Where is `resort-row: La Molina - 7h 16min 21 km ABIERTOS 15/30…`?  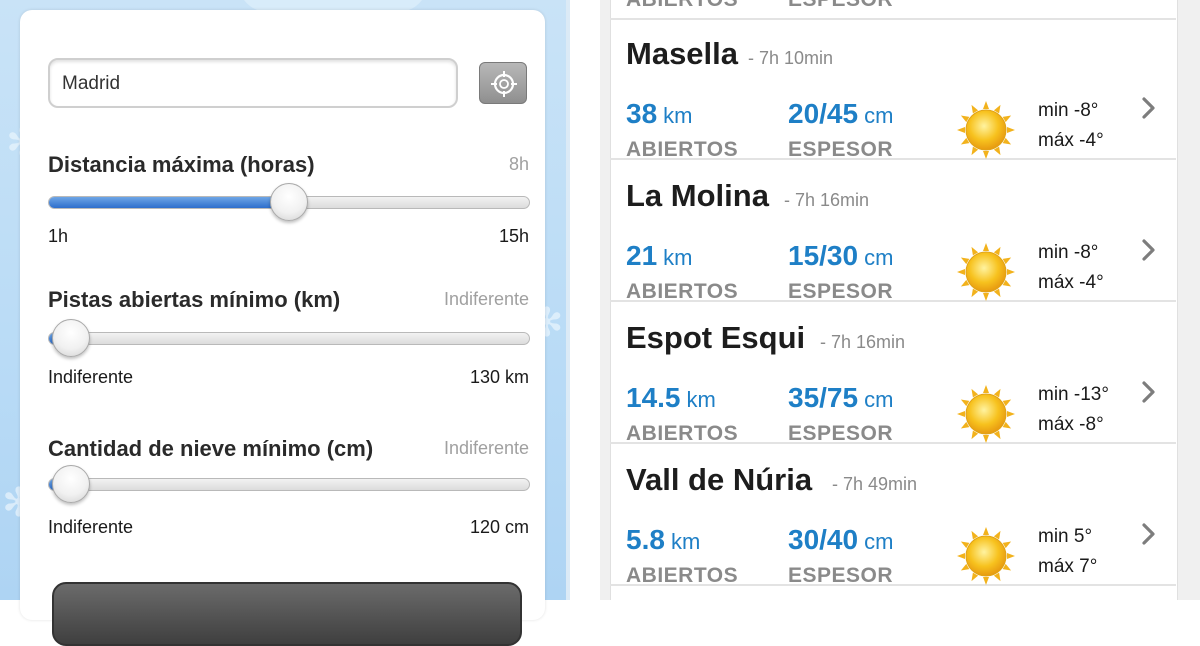 resort-row: La Molina - 7h 16min 21 km ABIERTOS 15/30… is located at coordinates (893, 232).